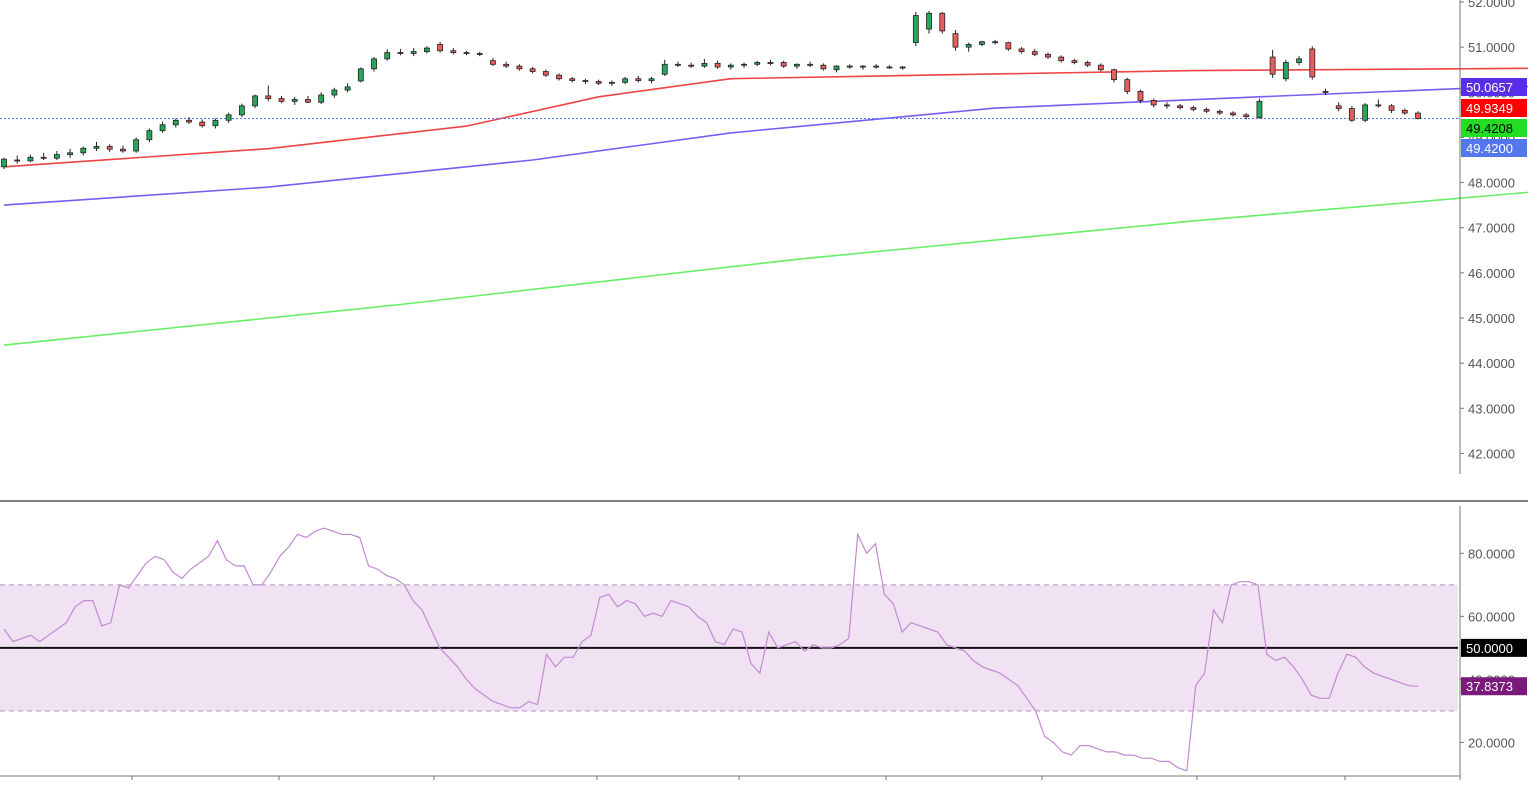 The width and height of the screenshot is (1528, 785). I want to click on rsi-tick-label: 80.0000, so click(1491, 553).